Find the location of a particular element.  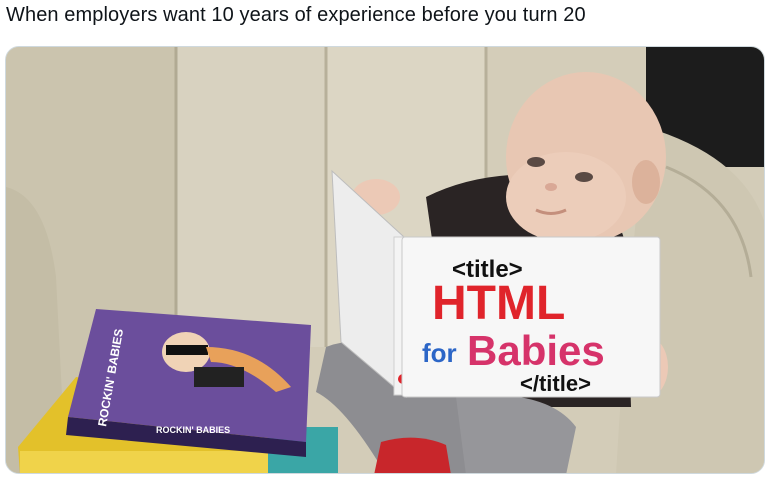

book-title-for: for is located at coordinates (439, 353).